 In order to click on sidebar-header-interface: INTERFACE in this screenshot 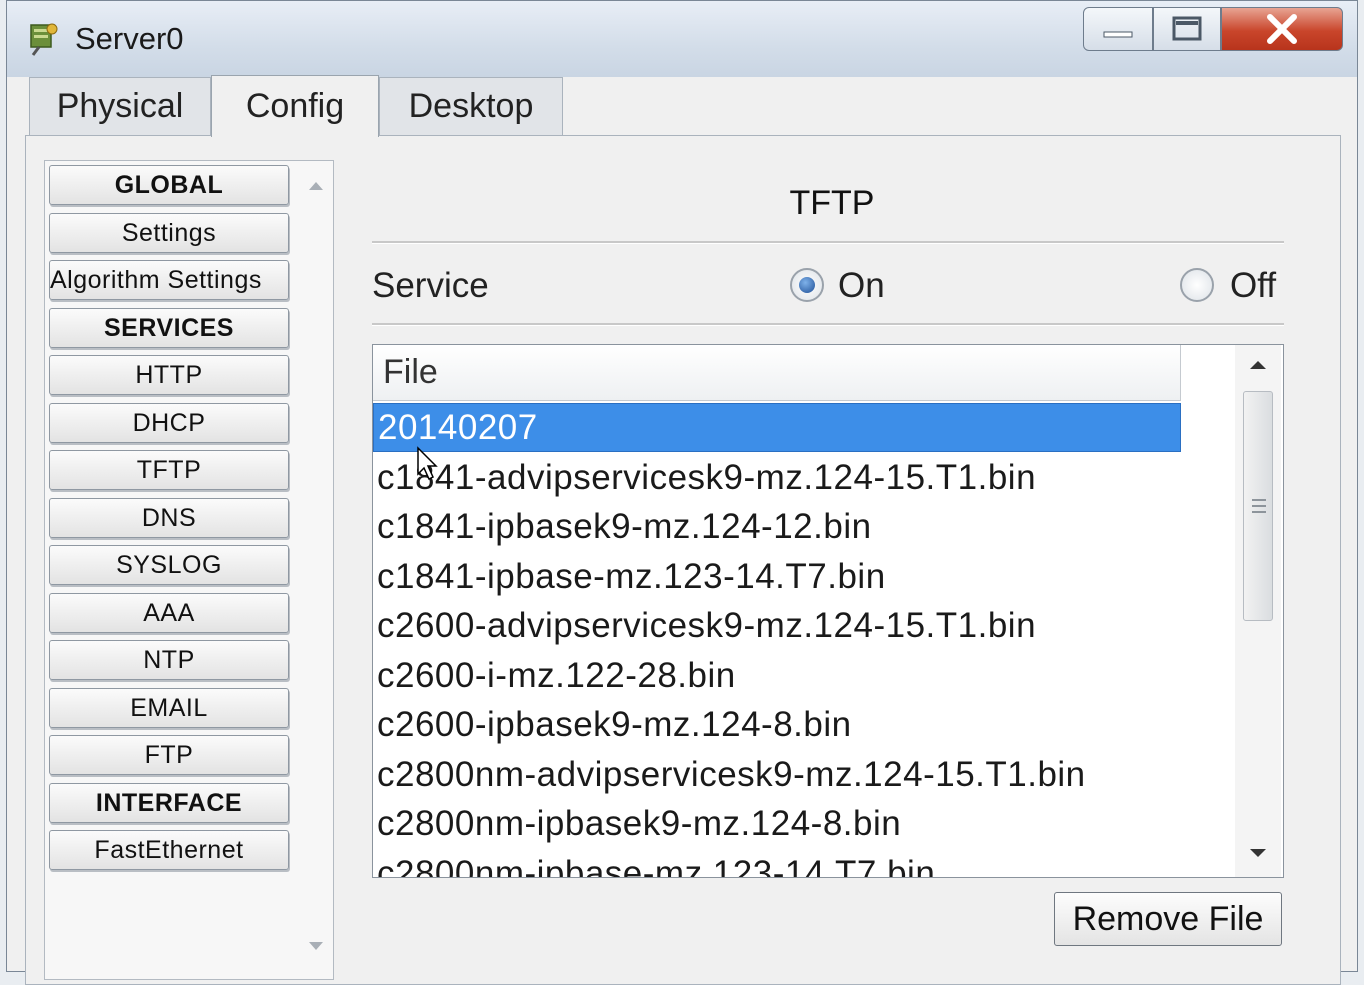, I will do `click(169, 803)`.